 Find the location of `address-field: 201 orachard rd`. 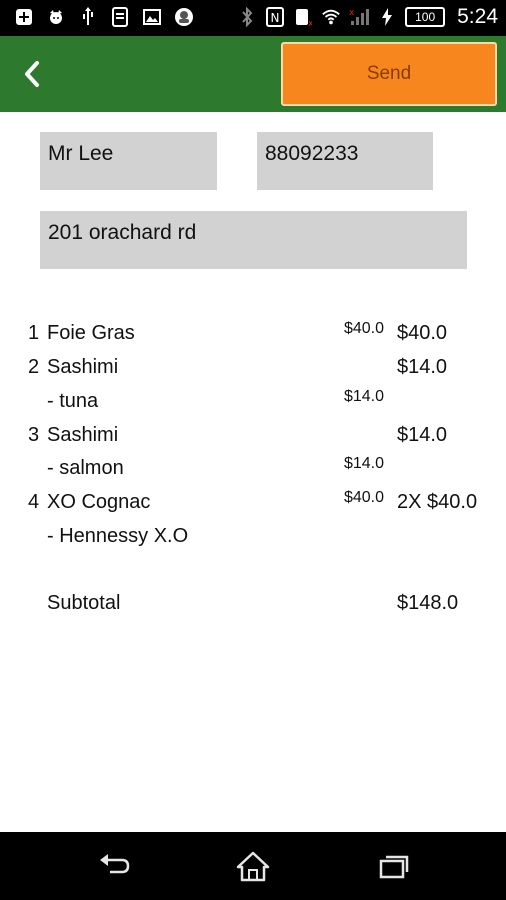

address-field: 201 orachard rd is located at coordinates (253, 240).